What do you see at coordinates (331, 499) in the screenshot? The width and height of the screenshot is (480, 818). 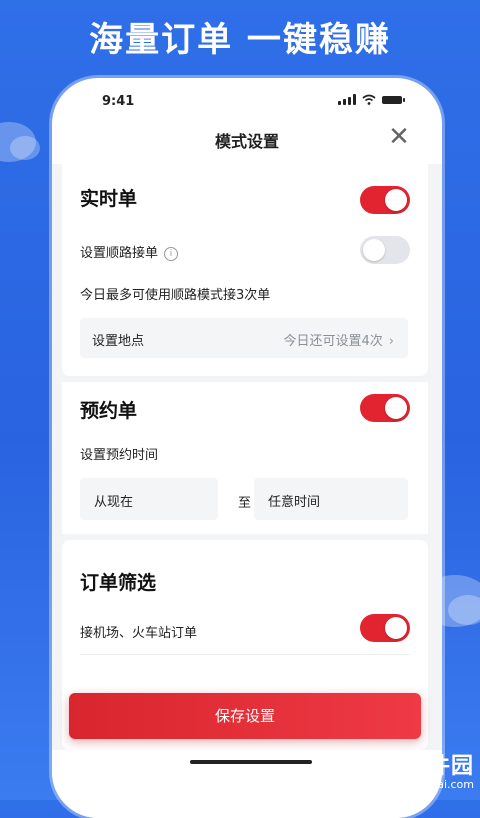 I see `time-to-field: 任意时间` at bounding box center [331, 499].